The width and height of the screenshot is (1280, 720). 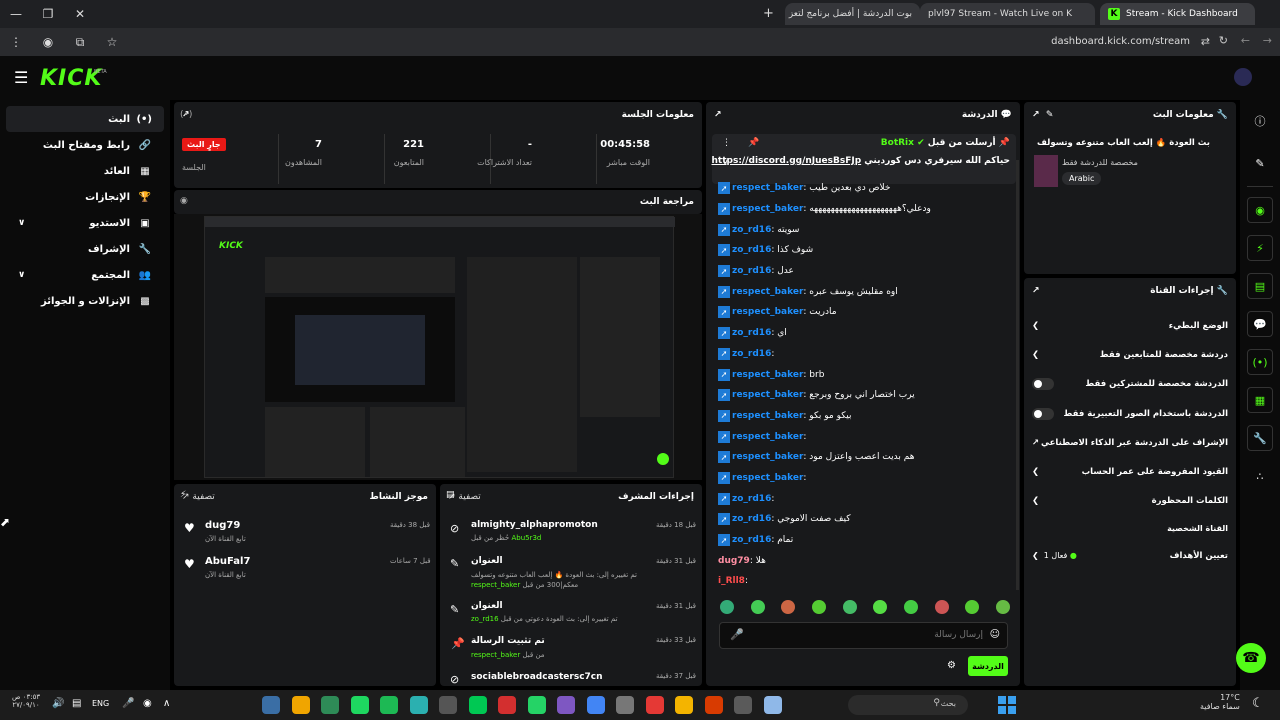 What do you see at coordinates (100, 703) in the screenshot?
I see `language-indicator: ENG` at bounding box center [100, 703].